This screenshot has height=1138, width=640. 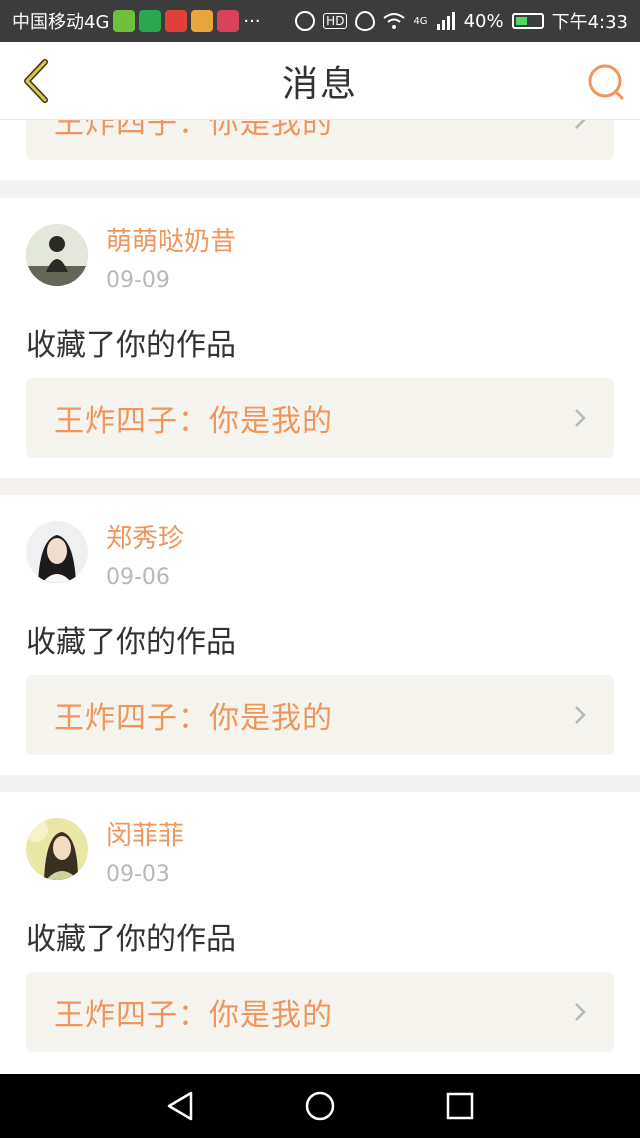 I want to click on message-date: 09-06, so click(x=138, y=577).